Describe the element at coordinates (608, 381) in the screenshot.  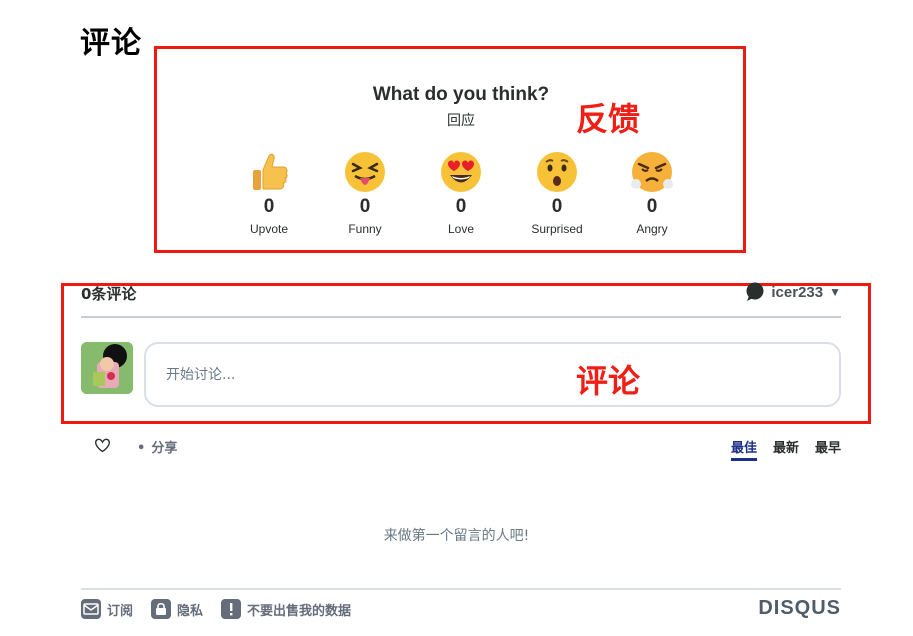
I see `comment-annotation-label: 评论` at that location.